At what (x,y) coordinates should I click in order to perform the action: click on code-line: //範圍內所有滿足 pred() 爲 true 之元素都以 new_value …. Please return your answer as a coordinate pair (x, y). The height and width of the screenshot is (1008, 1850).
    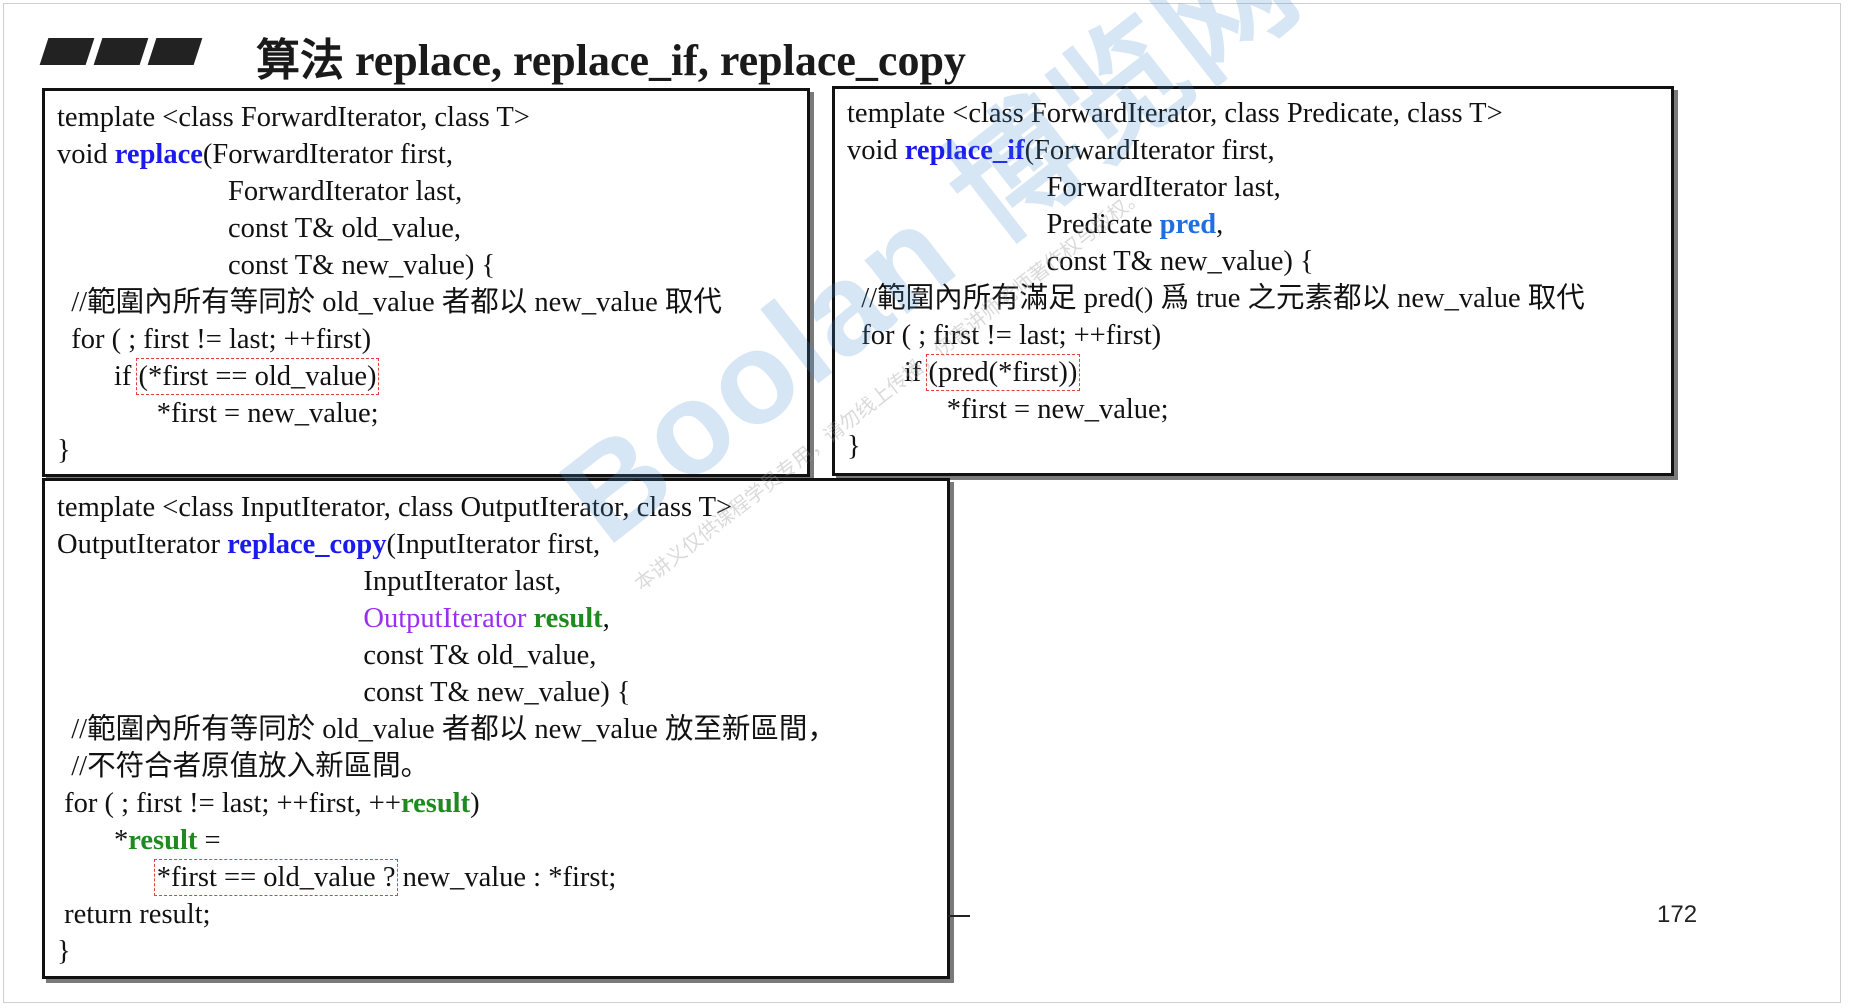
    Looking at the image, I should click on (1216, 298).